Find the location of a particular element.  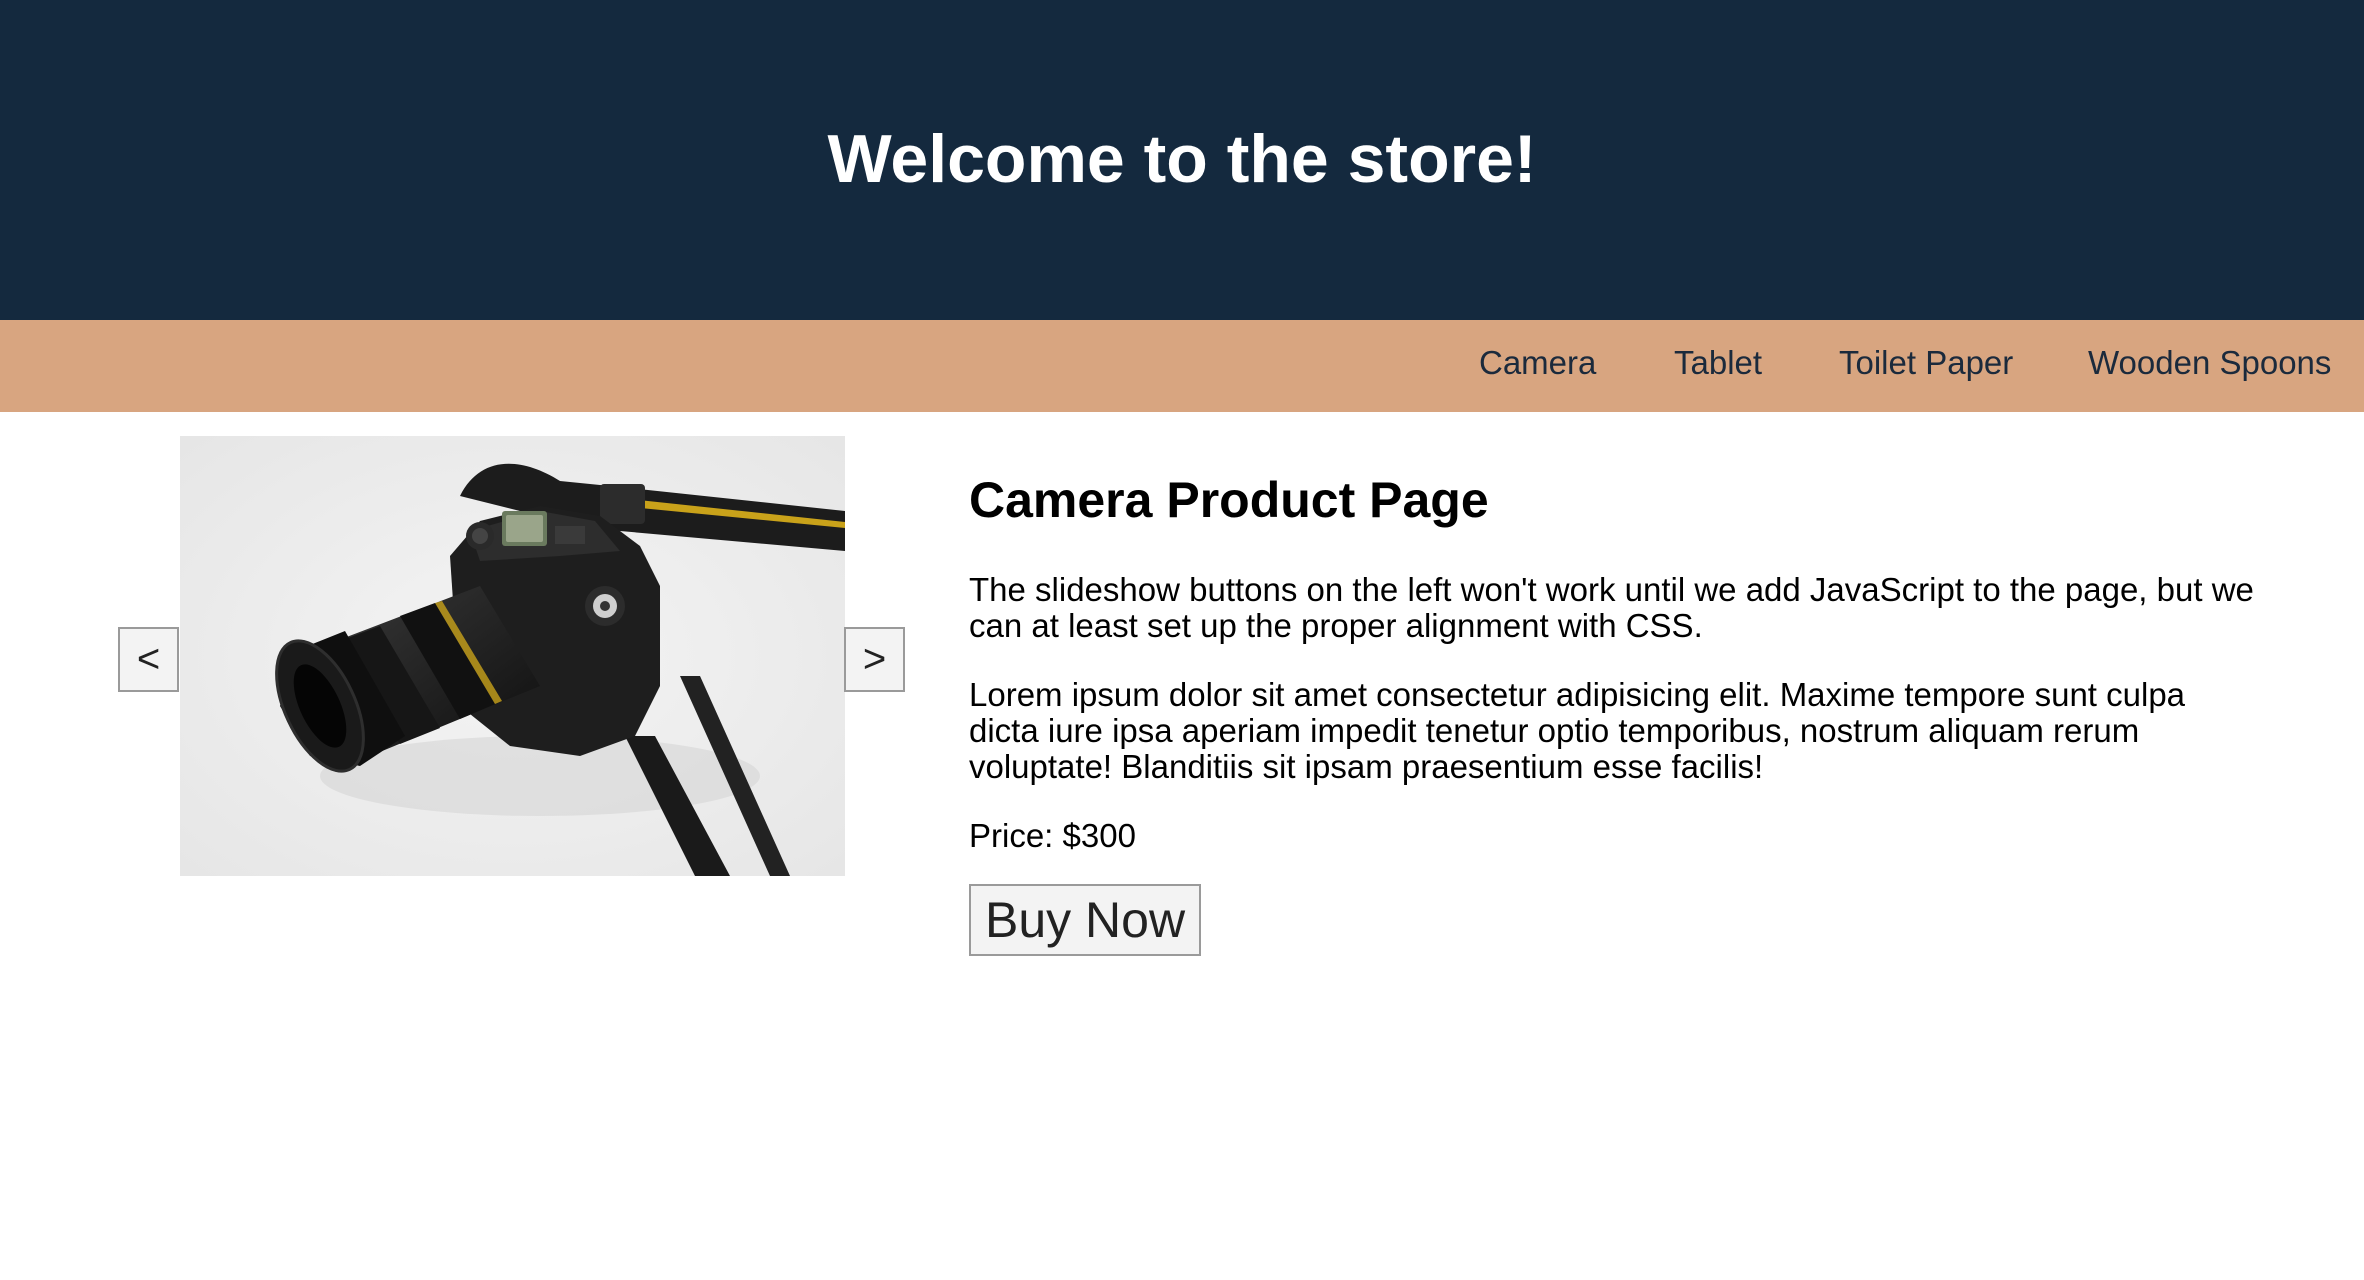

nav-link-tablet: Tablet is located at coordinates (1718, 363).